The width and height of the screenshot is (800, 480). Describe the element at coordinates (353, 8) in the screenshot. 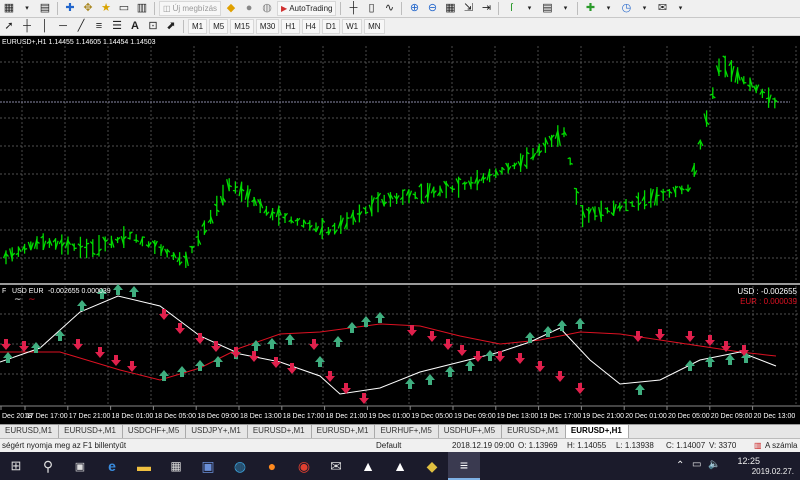

I see `bar-chart-button: ┼` at that location.